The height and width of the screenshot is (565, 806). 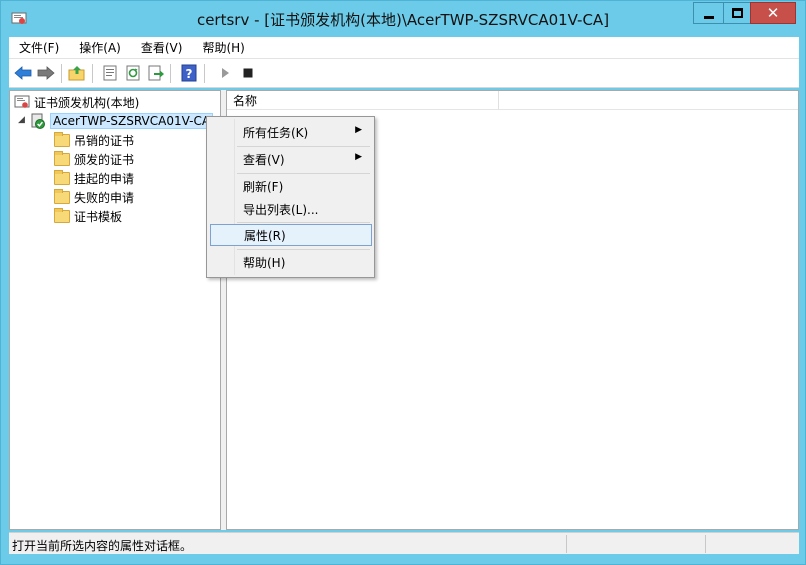 I want to click on back-button, so click(x=23, y=73).